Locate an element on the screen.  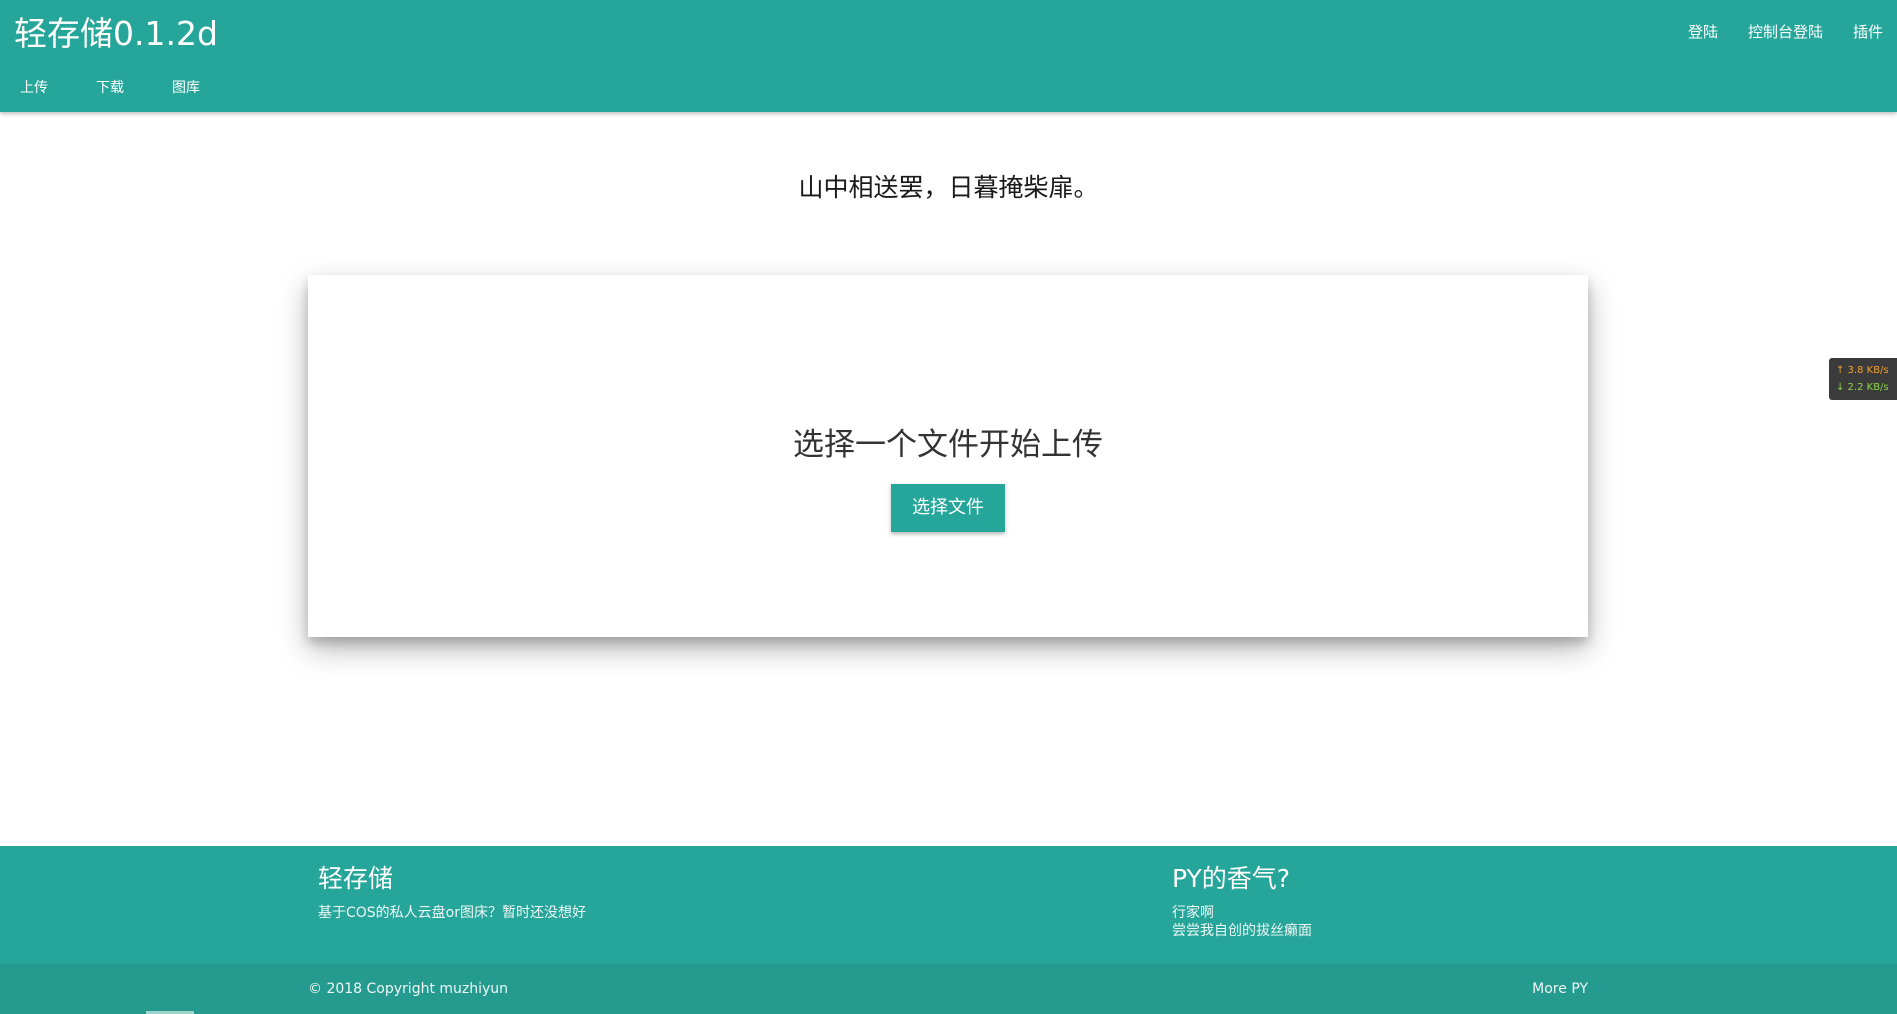
copyright-bar: © 2018 Copyright muzhiyun More PY is located at coordinates (948, 989).